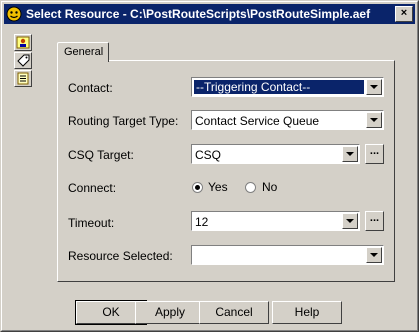 The image size is (419, 332). I want to click on connect-yes-label: Yes, so click(218, 187).